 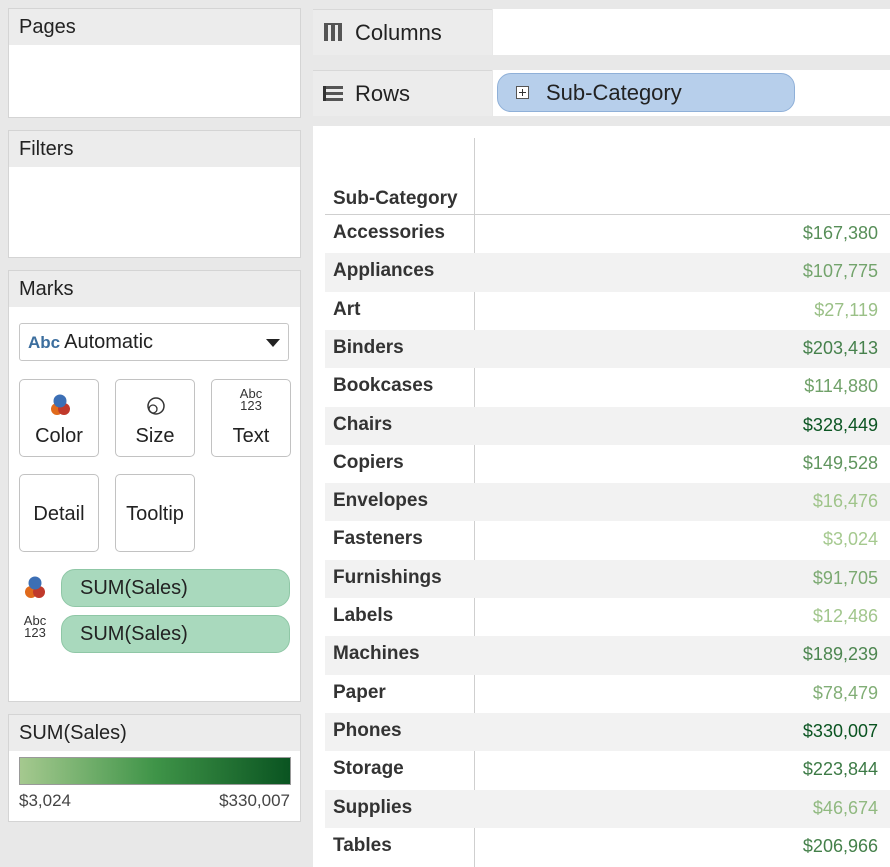 I want to click on sales-value: $330,007, so click(x=840, y=731).